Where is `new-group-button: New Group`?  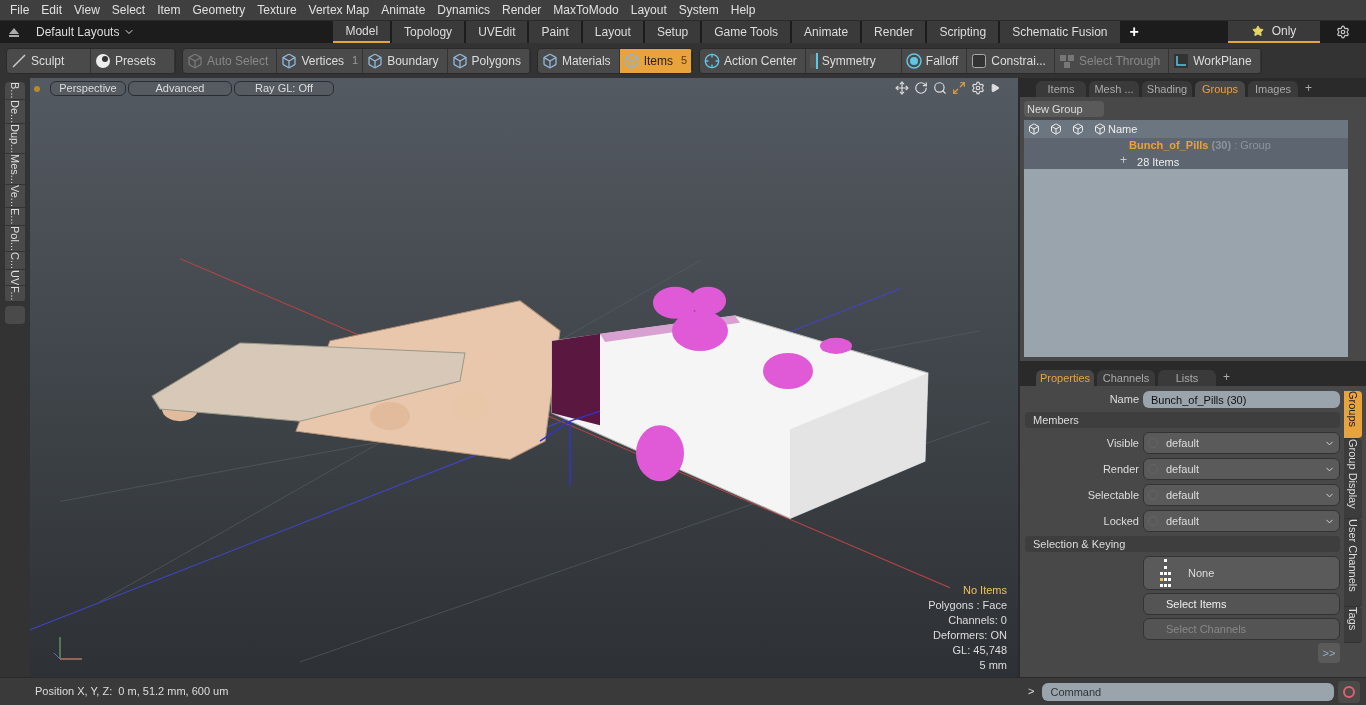 new-group-button: New Group is located at coordinates (1064, 109).